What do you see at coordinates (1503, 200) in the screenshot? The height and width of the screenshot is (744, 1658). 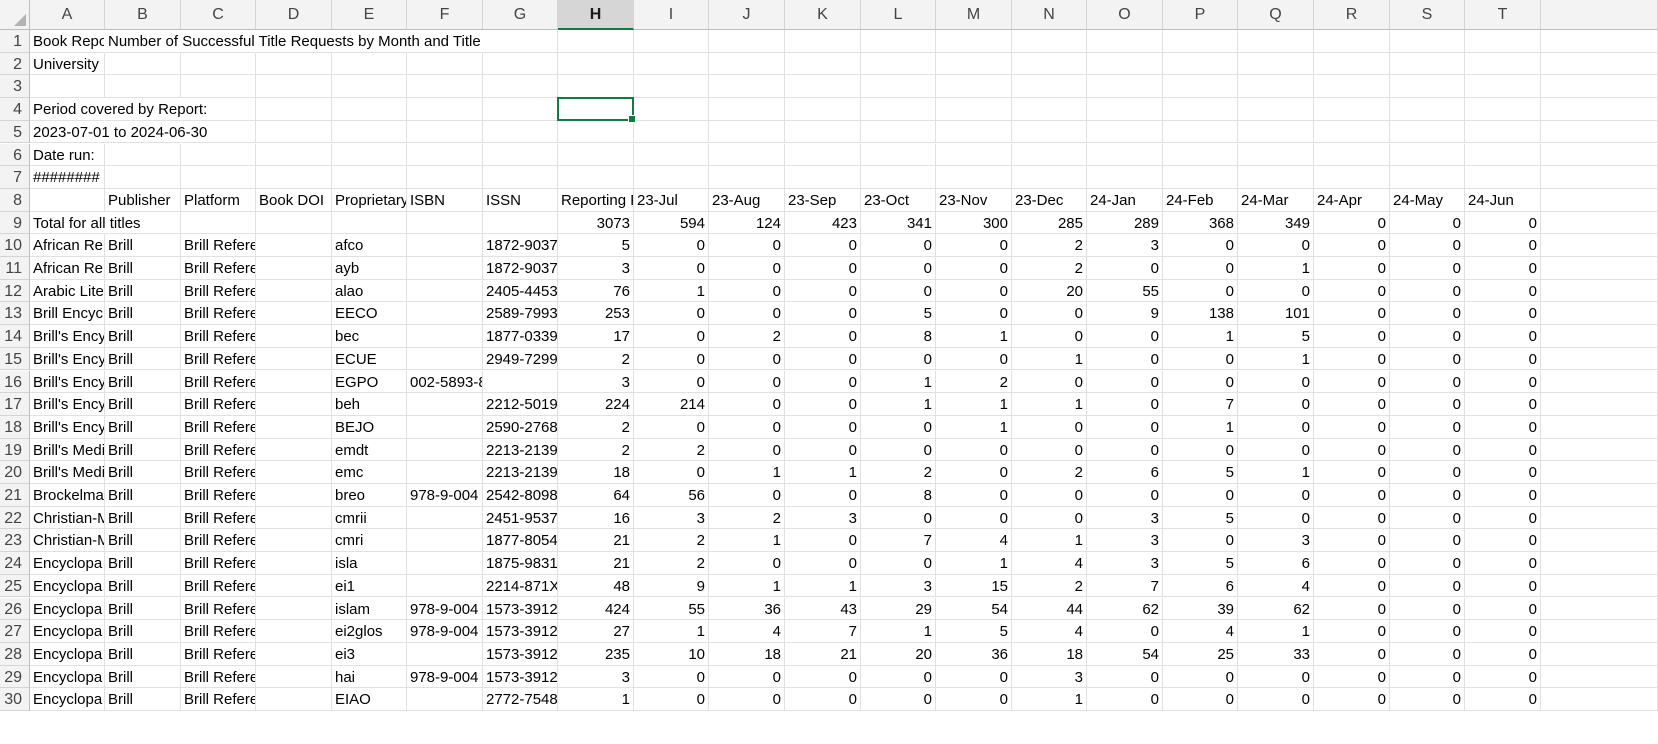 I see `cell-t8: 24-Jun` at bounding box center [1503, 200].